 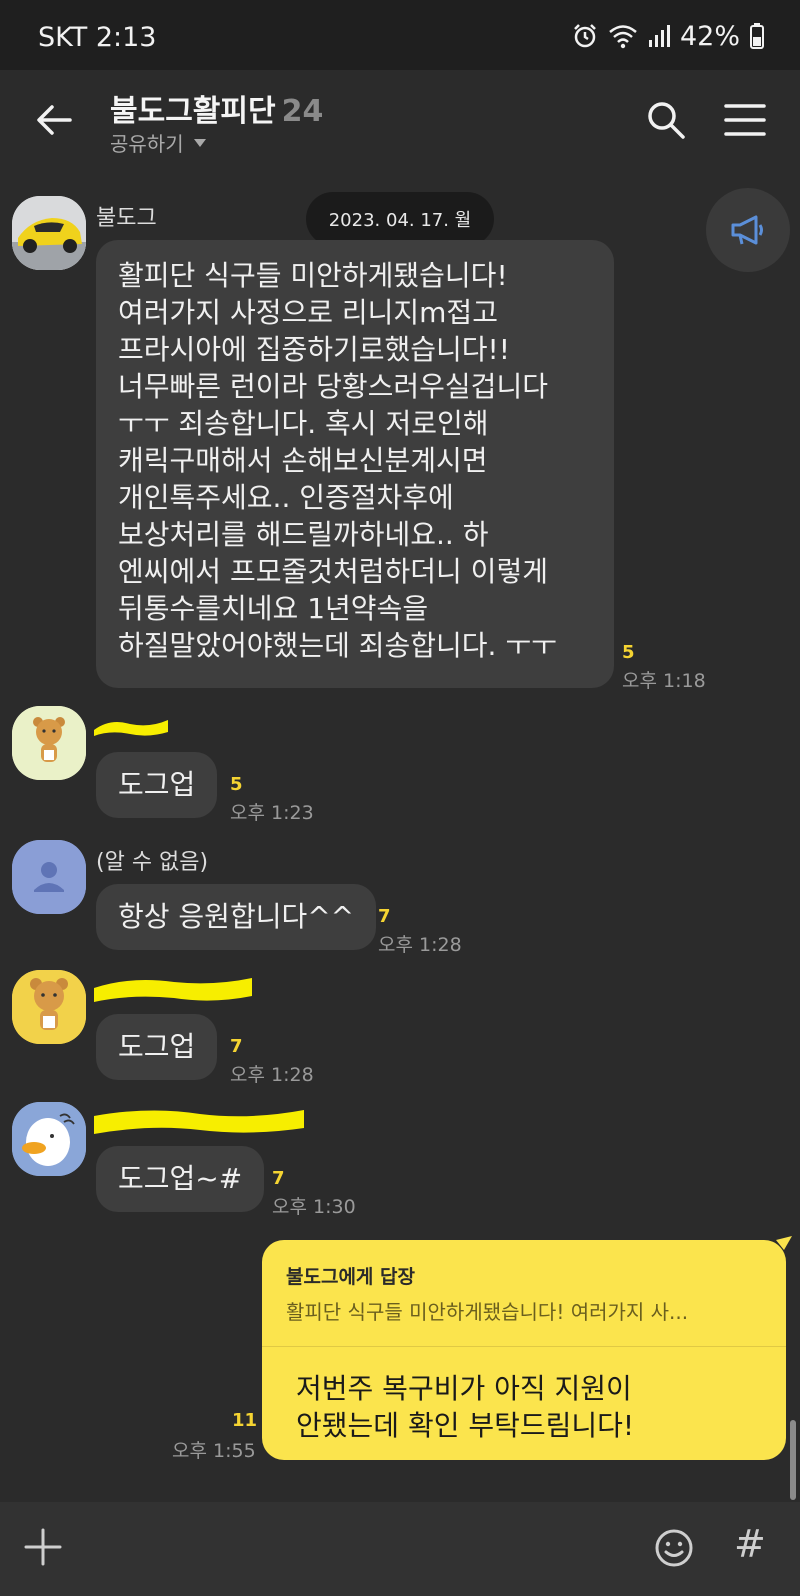 What do you see at coordinates (236, 917) in the screenshot?
I see `message-bubble: 항상 응원합니다^^` at bounding box center [236, 917].